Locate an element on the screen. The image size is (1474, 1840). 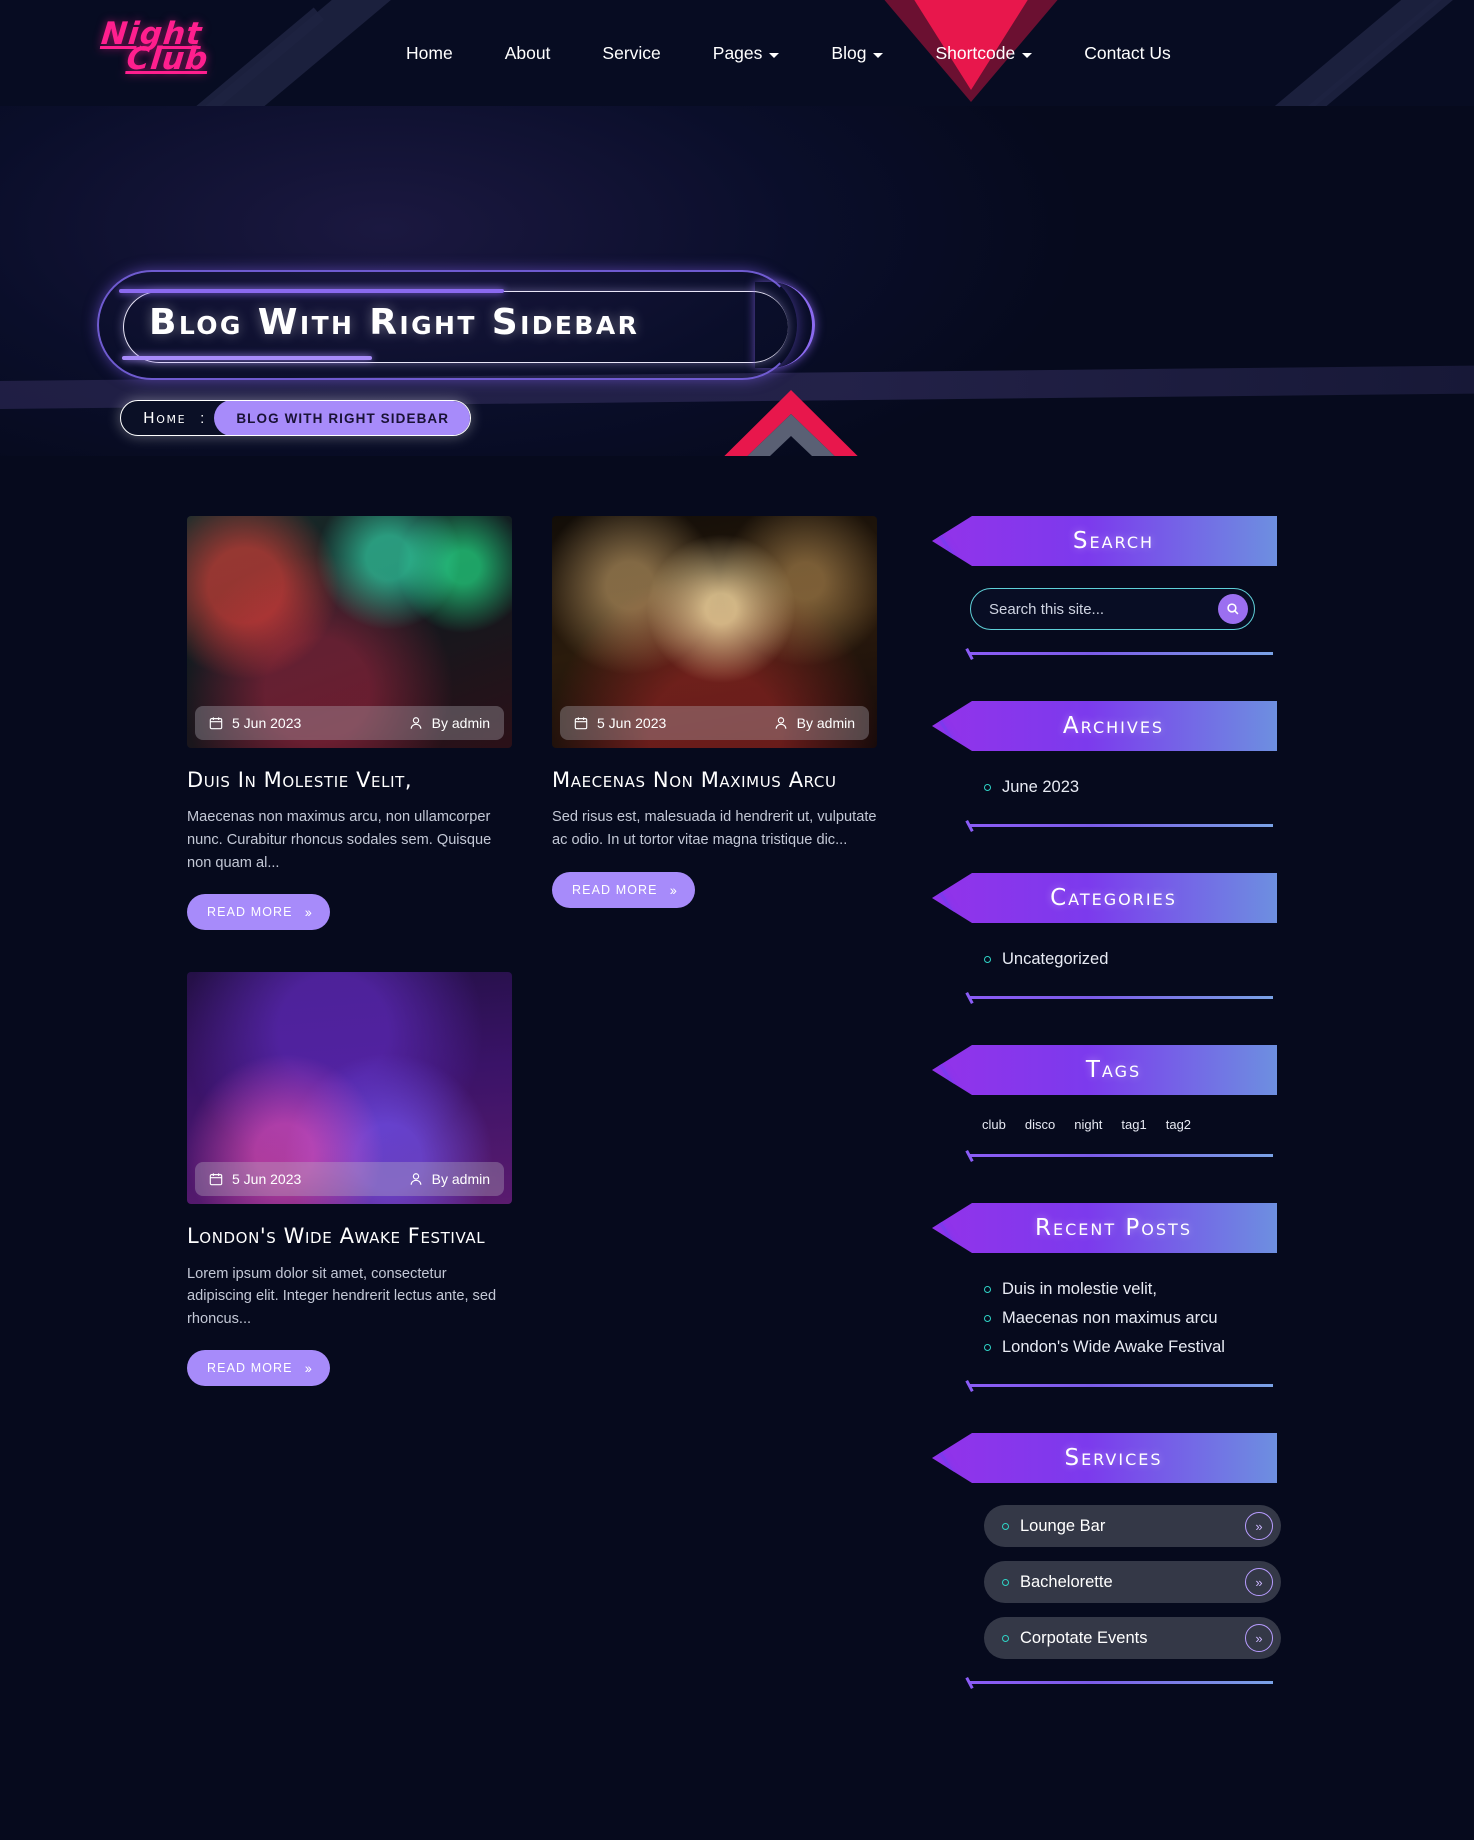
nav-item-blog: Blog is located at coordinates (857, 53).